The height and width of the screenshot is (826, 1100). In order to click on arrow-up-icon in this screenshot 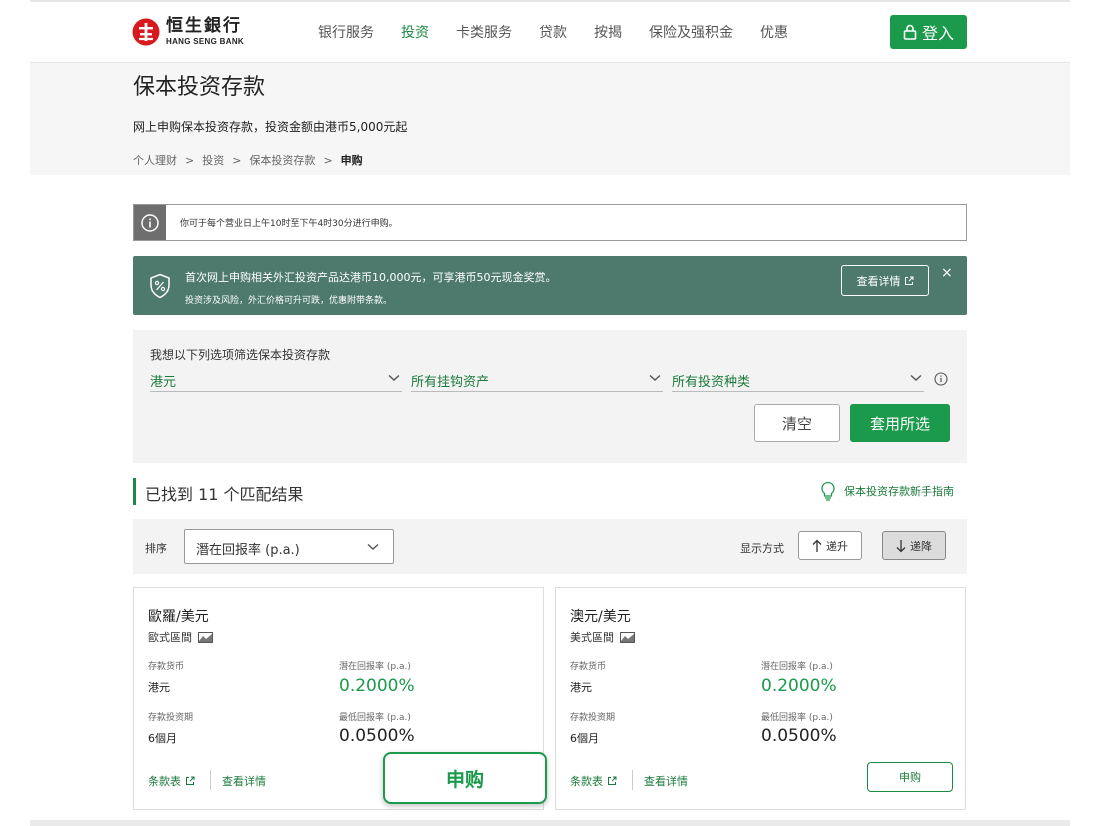, I will do `click(817, 545)`.